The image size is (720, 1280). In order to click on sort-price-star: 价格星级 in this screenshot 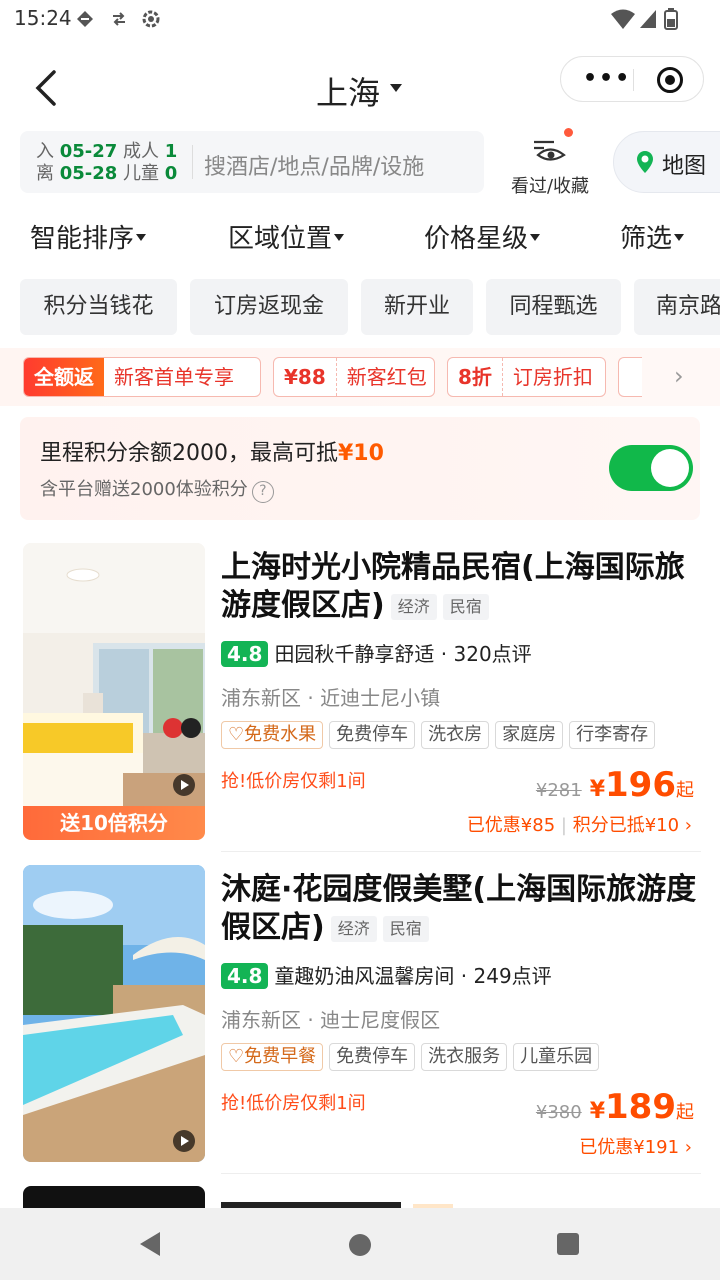, I will do `click(482, 236)`.